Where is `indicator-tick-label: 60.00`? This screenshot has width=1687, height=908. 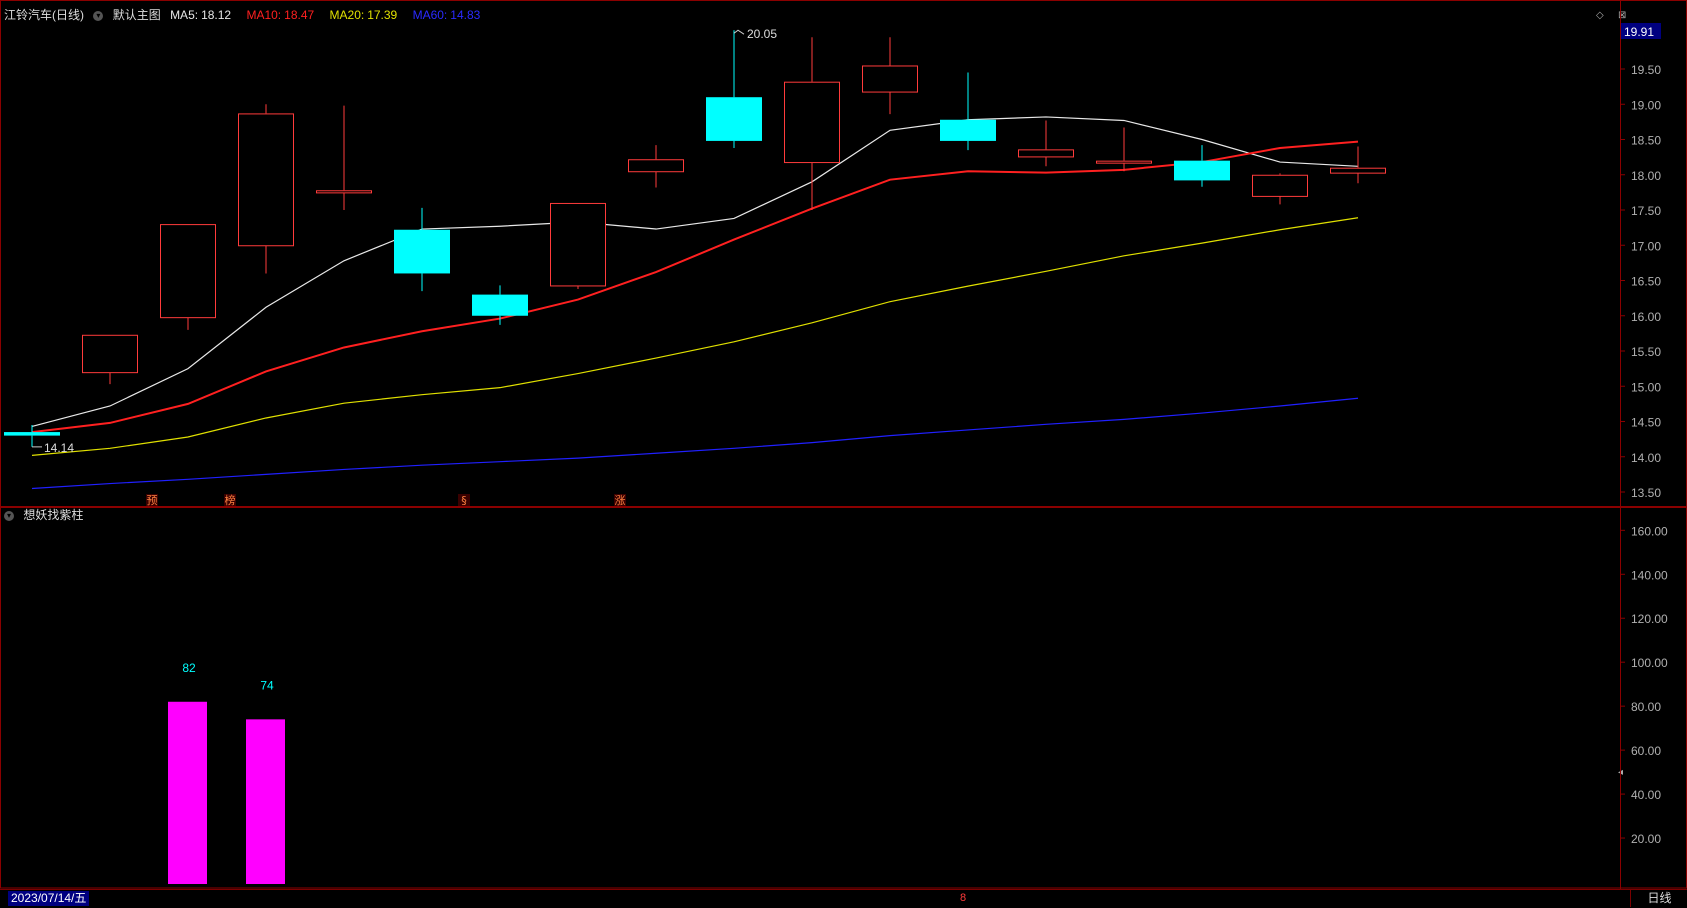 indicator-tick-label: 60.00 is located at coordinates (1646, 751).